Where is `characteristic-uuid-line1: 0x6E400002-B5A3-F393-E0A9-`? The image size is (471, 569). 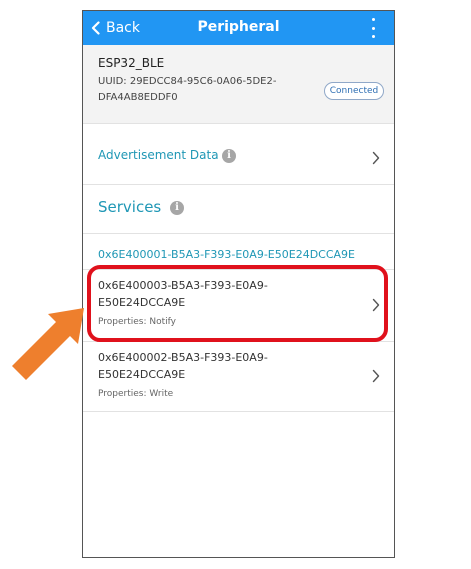 characteristic-uuid-line1: 0x6E400002-B5A3-F393-E0A9- is located at coordinates (183, 357).